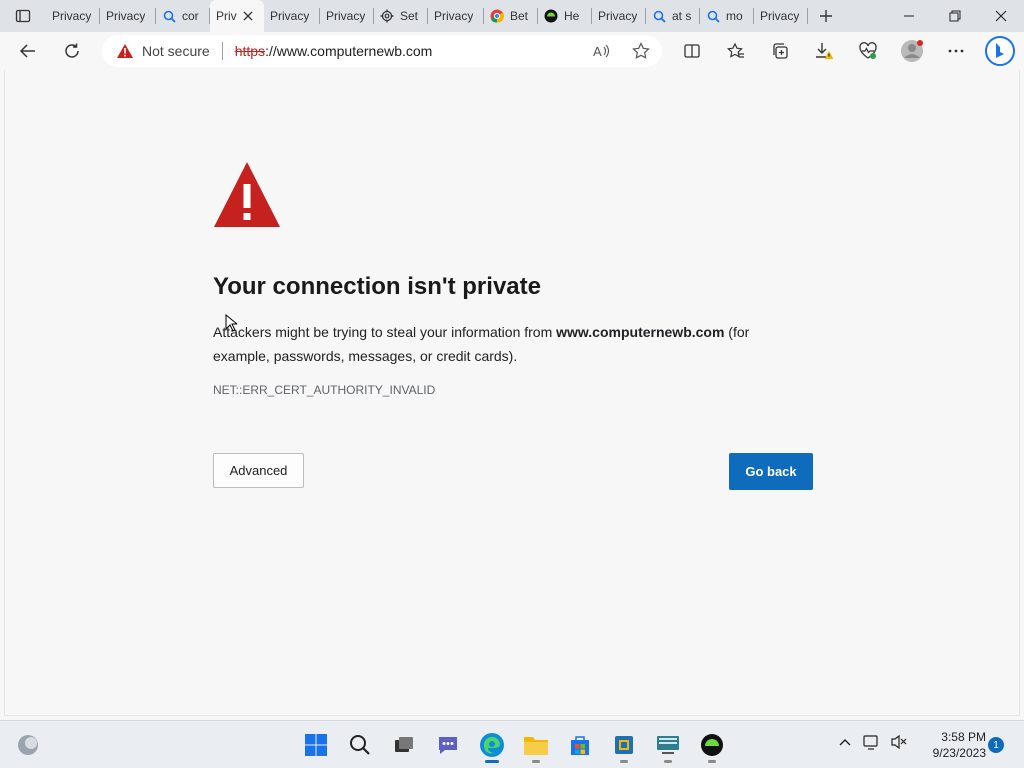  I want to click on taskbar-apps, so click(514, 745).